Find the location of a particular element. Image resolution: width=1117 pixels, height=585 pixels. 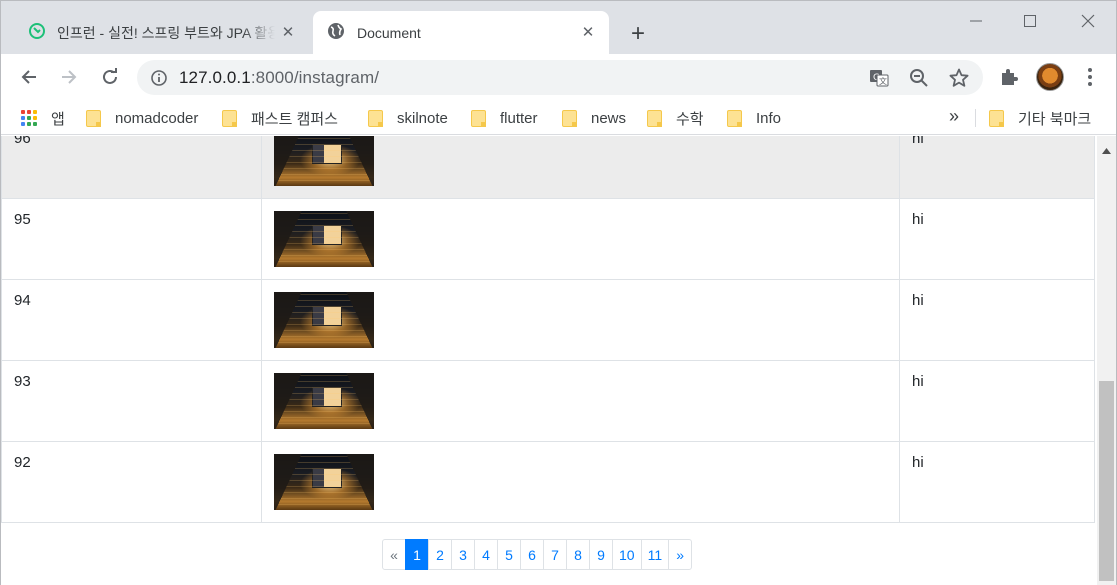

profile-avatar is located at coordinates (1050, 77).